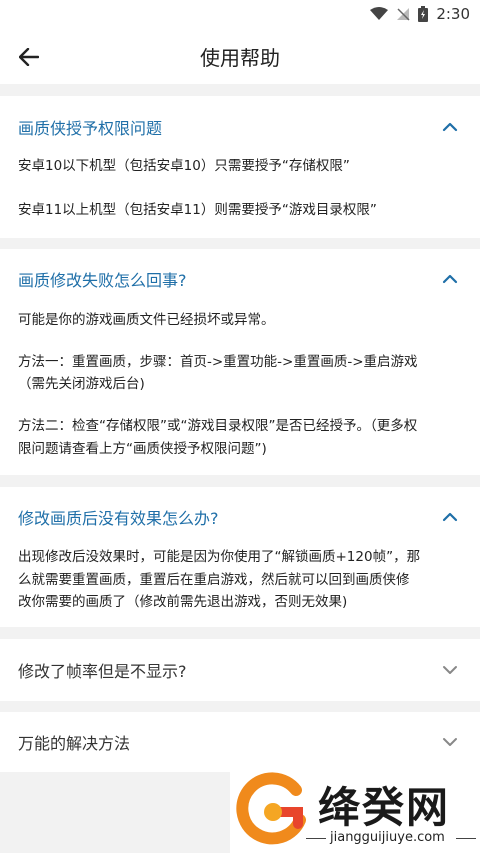  Describe the element at coordinates (240, 14) in the screenshot. I see `status-bar: 2:30` at that location.